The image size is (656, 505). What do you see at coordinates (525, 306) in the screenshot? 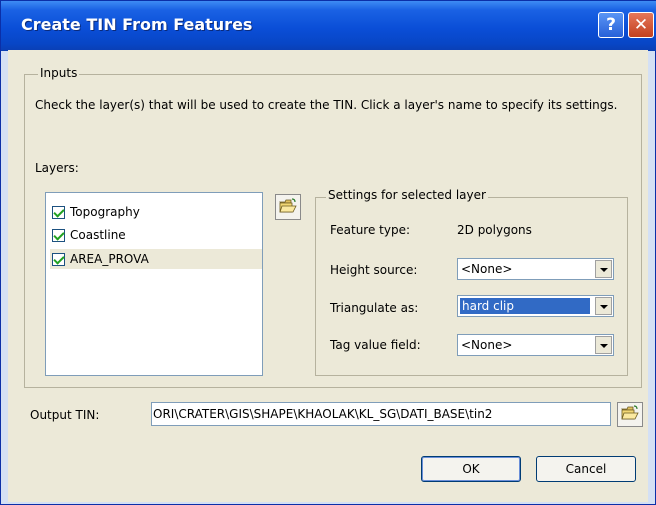
I see `triangulate-value: hard clip` at bounding box center [525, 306].